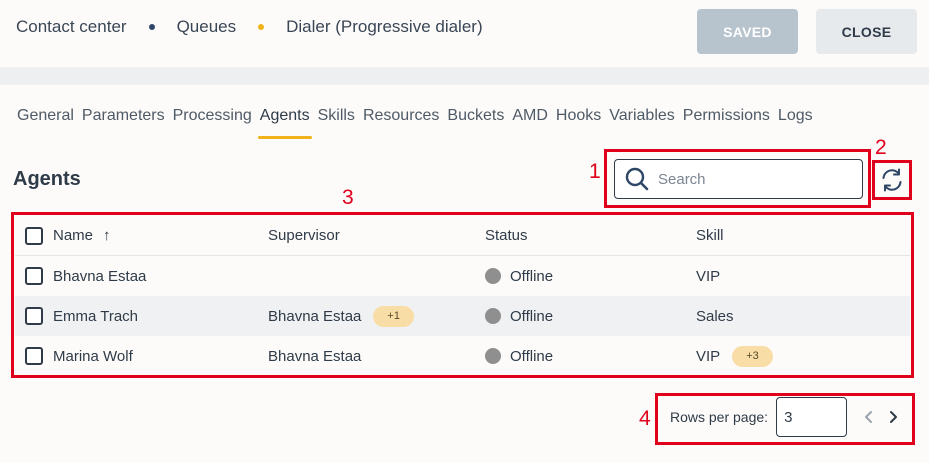 The height and width of the screenshot is (463, 929). I want to click on tab-permissions: Permissions, so click(726, 123).